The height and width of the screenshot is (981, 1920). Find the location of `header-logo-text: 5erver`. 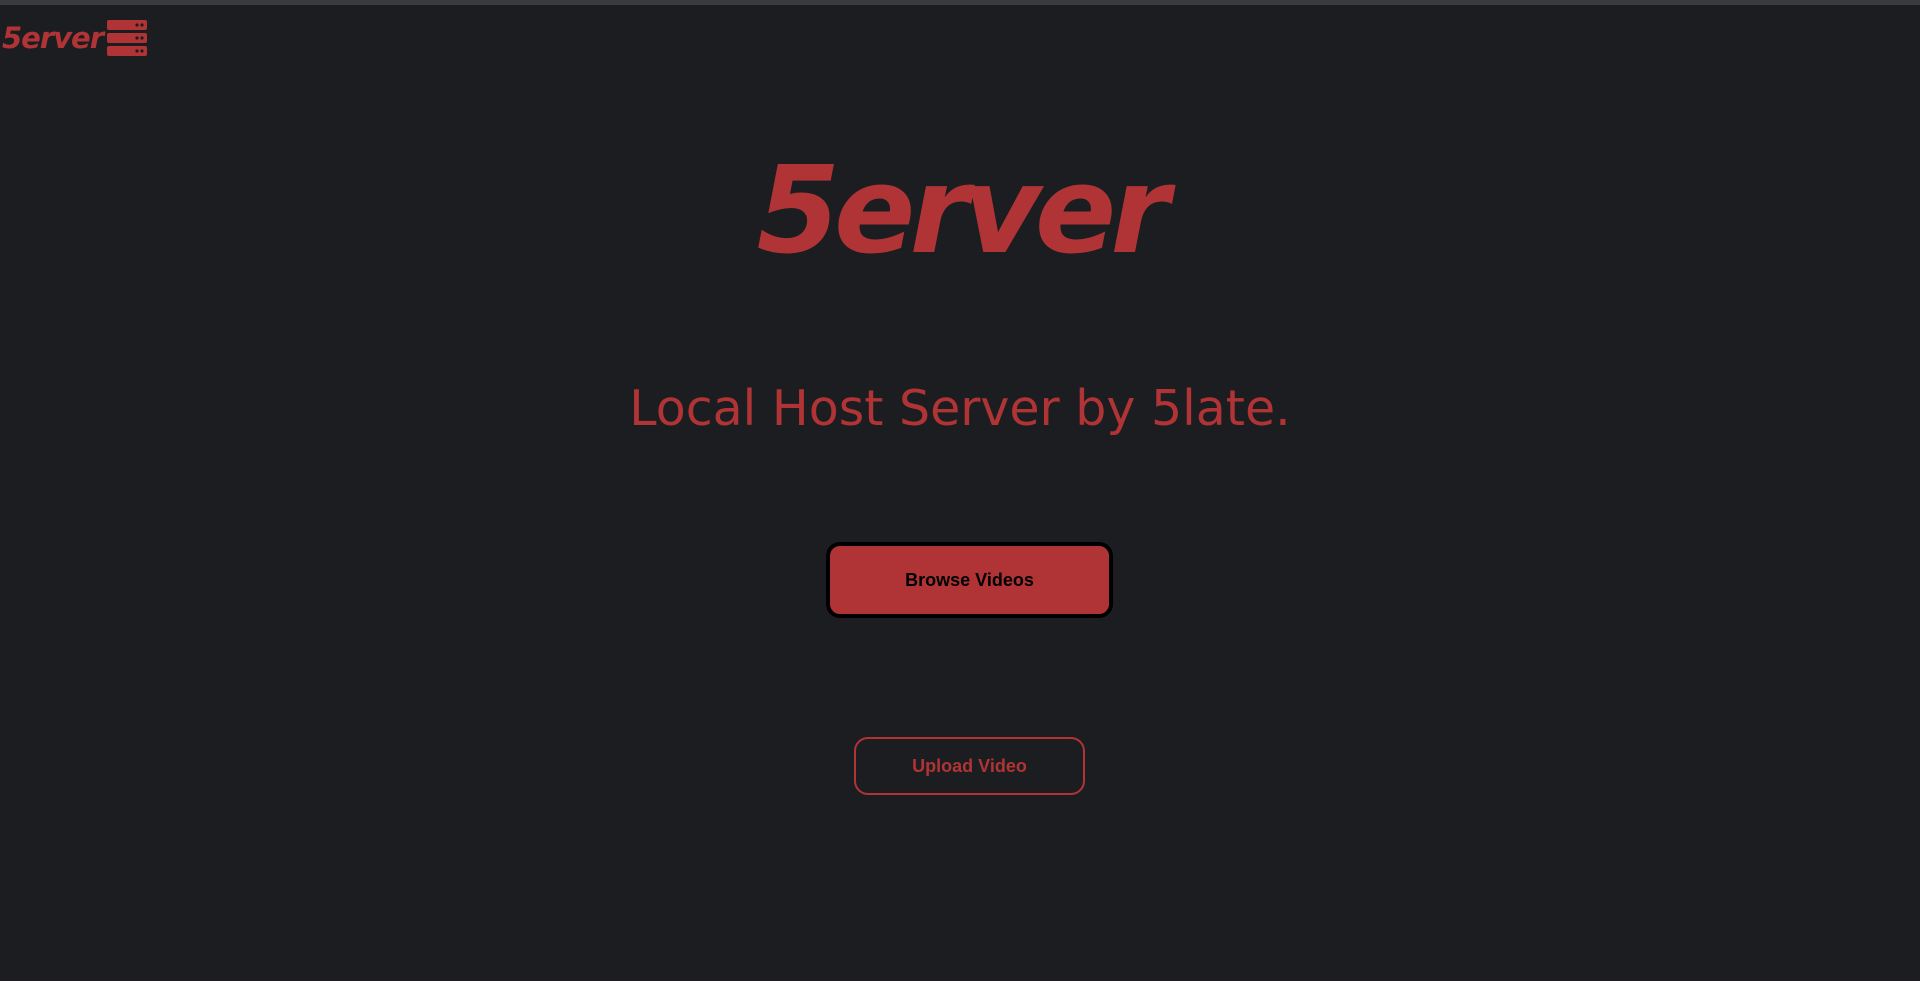

header-logo-text: 5erver is located at coordinates (53, 38).